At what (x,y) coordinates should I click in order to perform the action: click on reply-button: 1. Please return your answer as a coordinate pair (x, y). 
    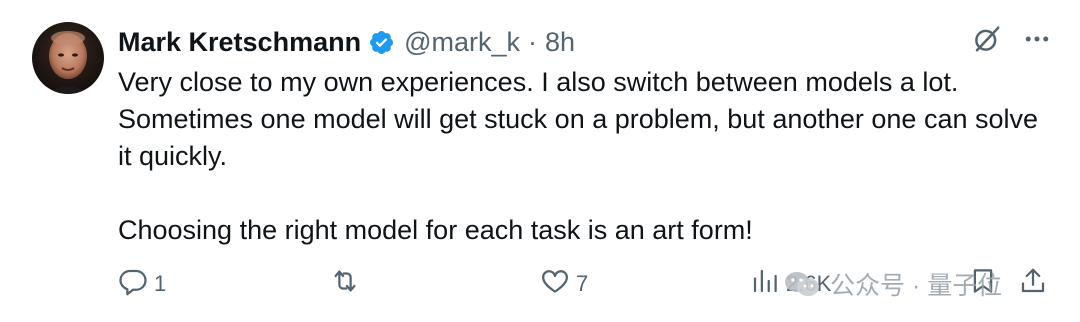
    Looking at the image, I should click on (142, 284).